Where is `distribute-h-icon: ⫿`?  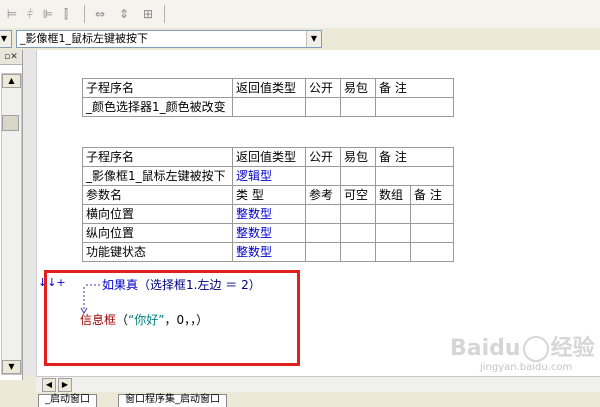 distribute-h-icon: ⫿ is located at coordinates (66, 14).